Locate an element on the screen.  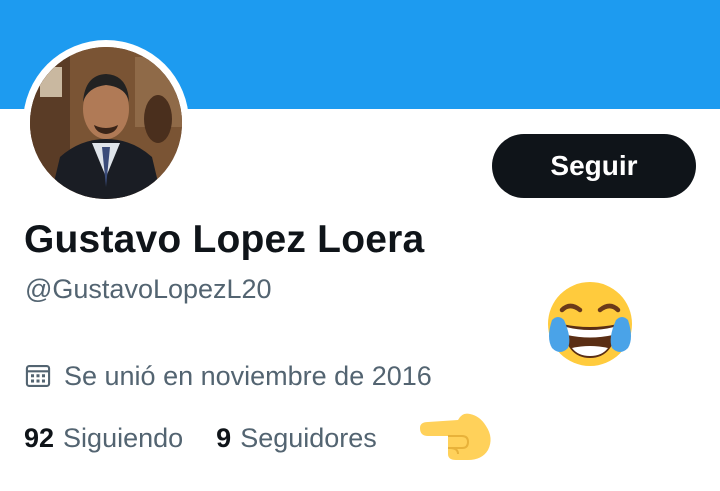
followers-link: 9 Seguidores is located at coordinates (296, 438).